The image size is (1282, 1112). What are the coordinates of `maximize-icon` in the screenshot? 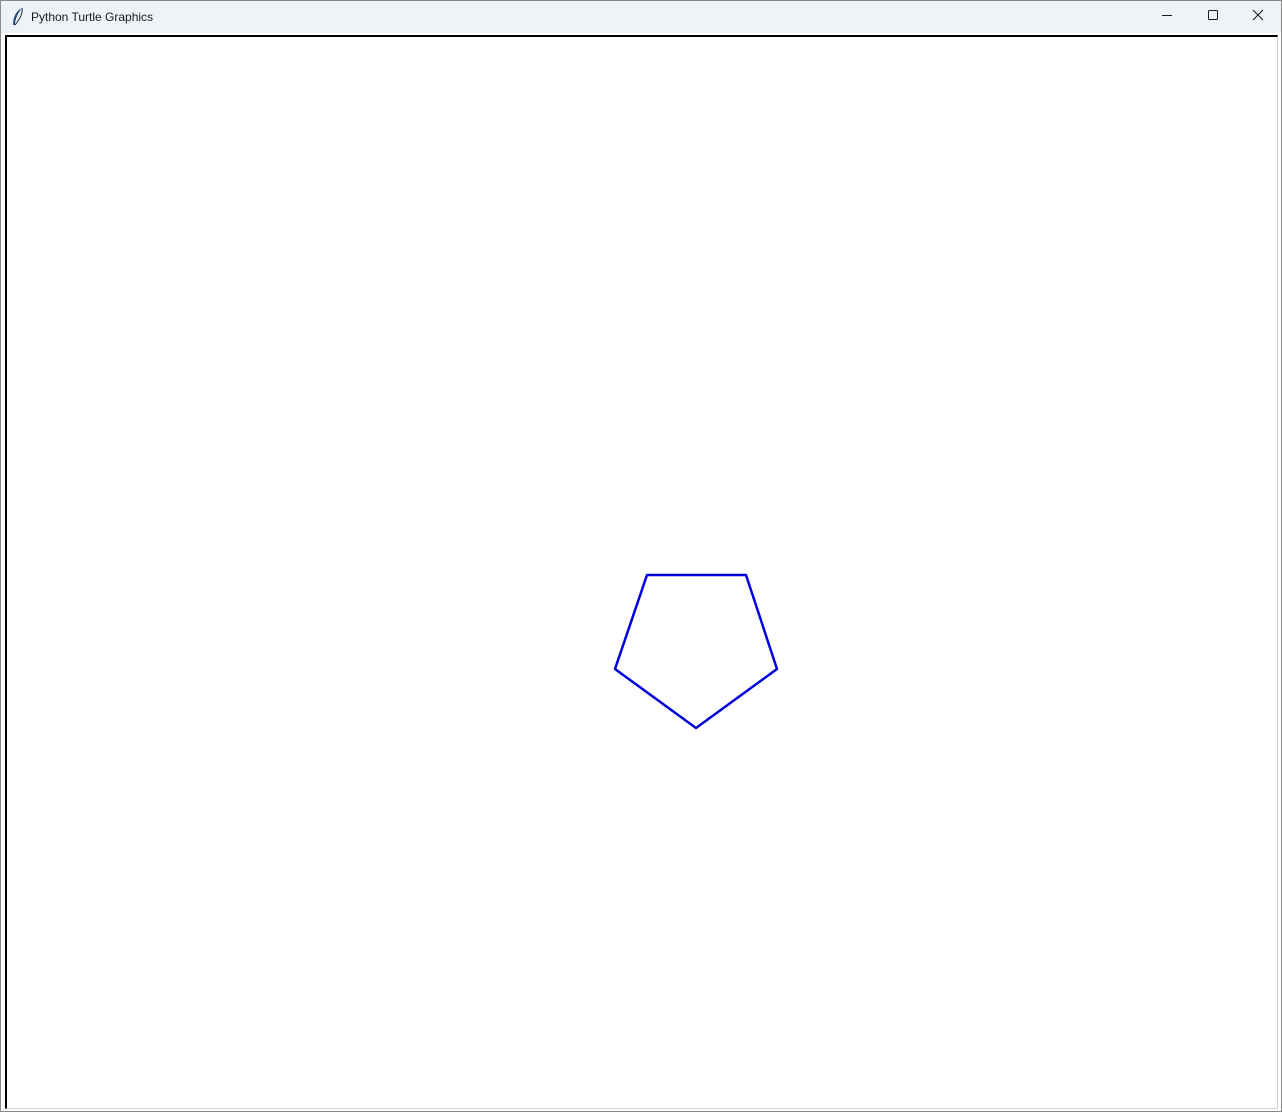 It's located at (1213, 17).